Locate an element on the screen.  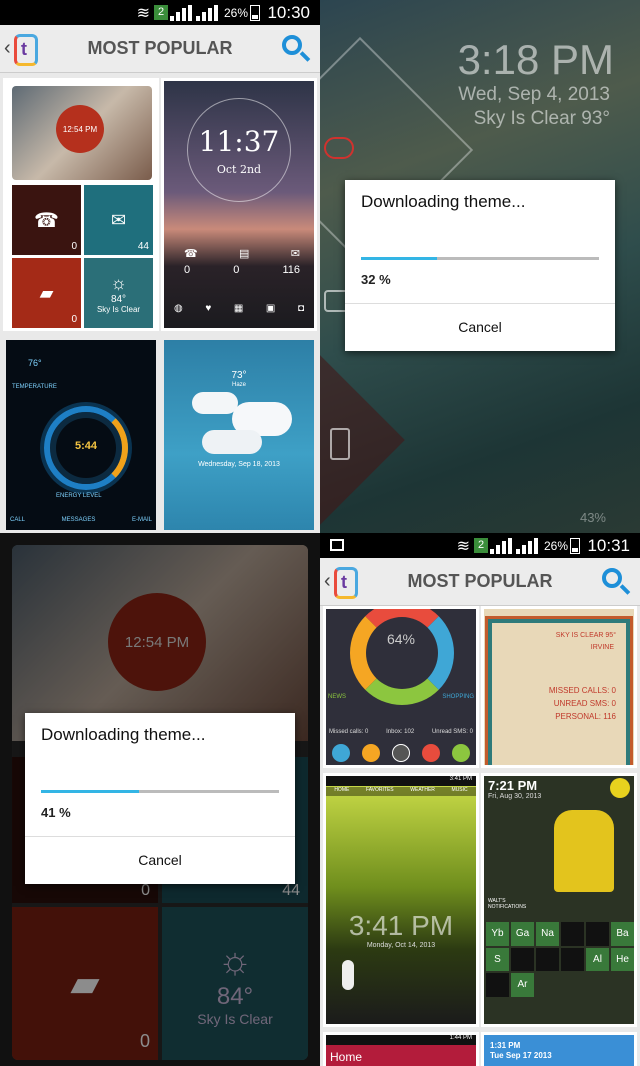
hud-tabs: CALL MESSAGES E-MAIL is located at coordinates (81, 520).